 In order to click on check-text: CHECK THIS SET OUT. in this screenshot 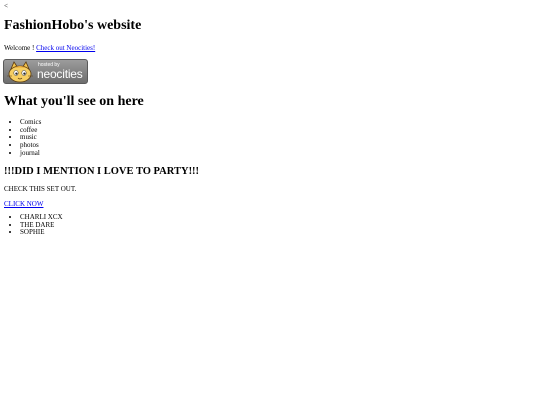, I will do `click(40, 189)`.